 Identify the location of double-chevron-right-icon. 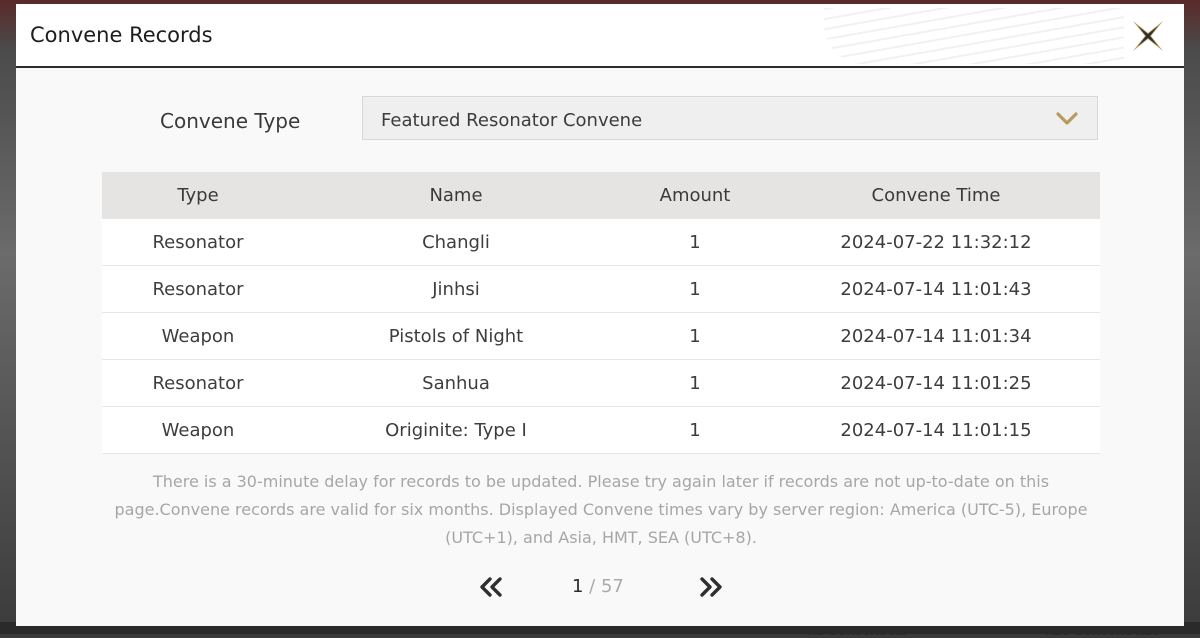
(711, 587).